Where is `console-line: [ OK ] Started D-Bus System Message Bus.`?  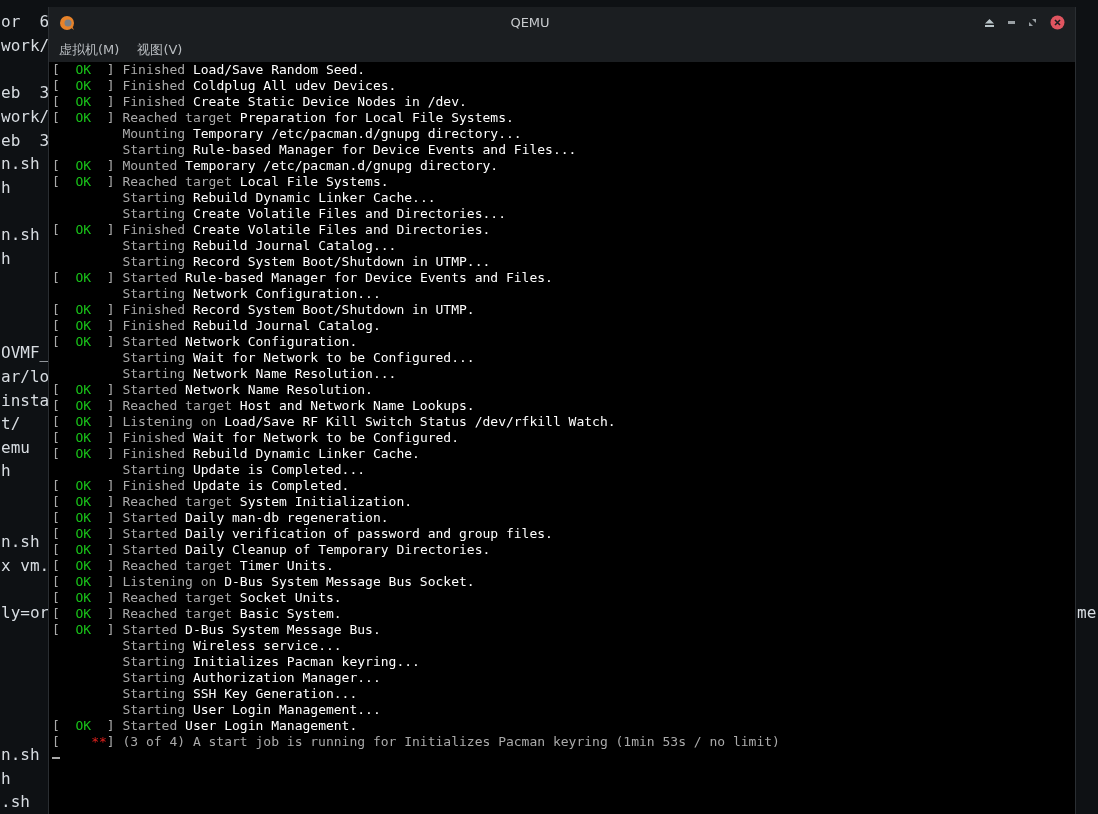 console-line: [ OK ] Started D-Bus System Message Bus. is located at coordinates (216, 630).